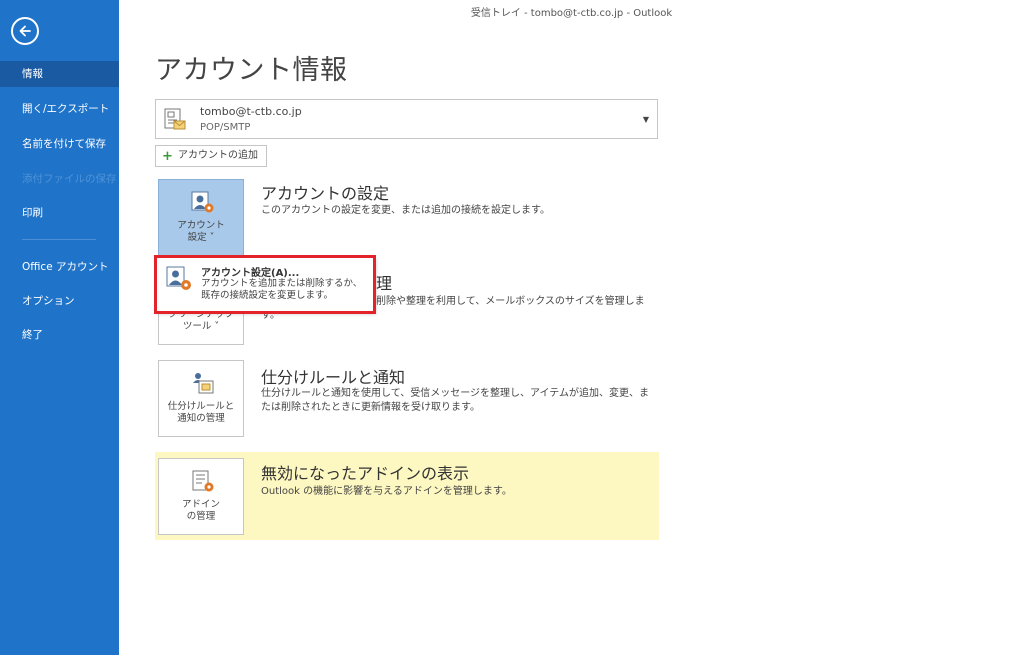 Image resolution: width=1024 pixels, height=655 pixels. Describe the element at coordinates (405, 210) in the screenshot. I see `account-settings-desc: このアカウントの設定を変更、または追加の接続を設定します。` at that location.